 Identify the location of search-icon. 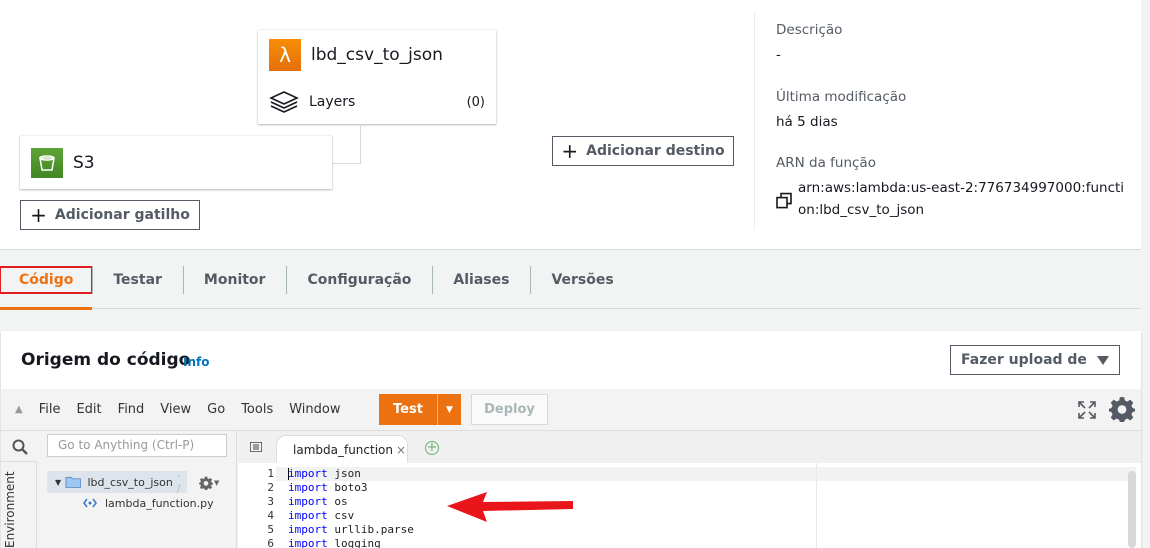
(20, 447).